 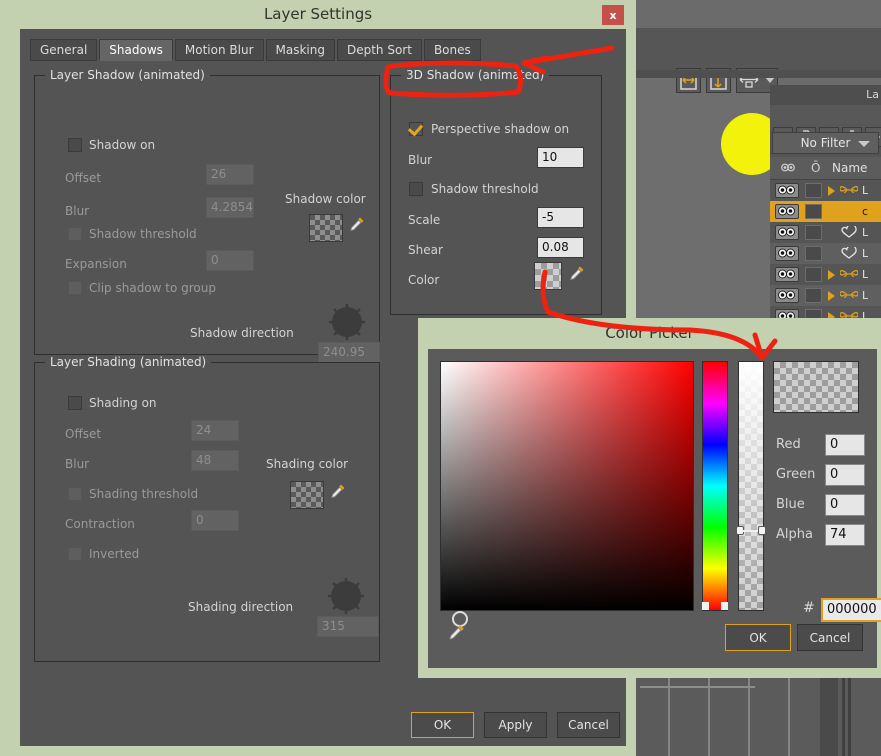 What do you see at coordinates (215, 520) in the screenshot?
I see `shading-contraction-input: 0` at bounding box center [215, 520].